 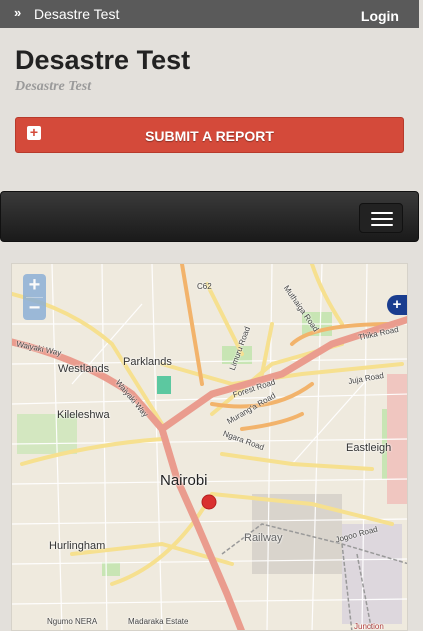 I want to click on menu-toggle-button, so click(x=381, y=218).